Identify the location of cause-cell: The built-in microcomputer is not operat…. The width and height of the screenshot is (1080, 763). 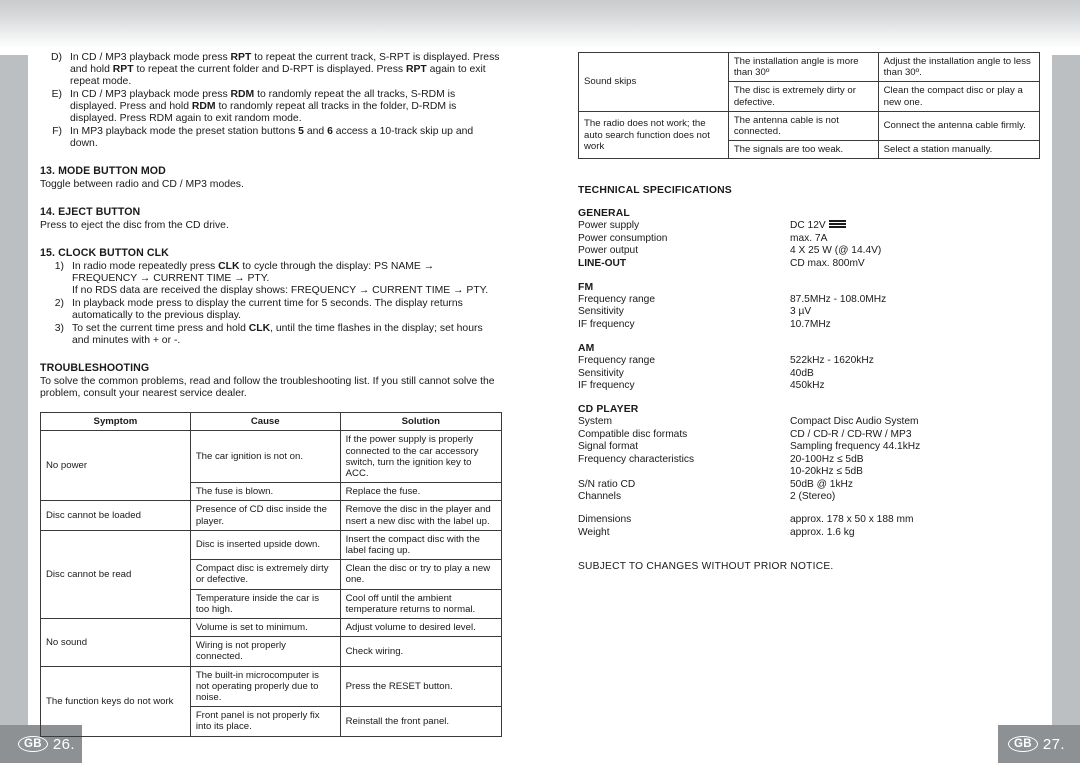
(265, 686).